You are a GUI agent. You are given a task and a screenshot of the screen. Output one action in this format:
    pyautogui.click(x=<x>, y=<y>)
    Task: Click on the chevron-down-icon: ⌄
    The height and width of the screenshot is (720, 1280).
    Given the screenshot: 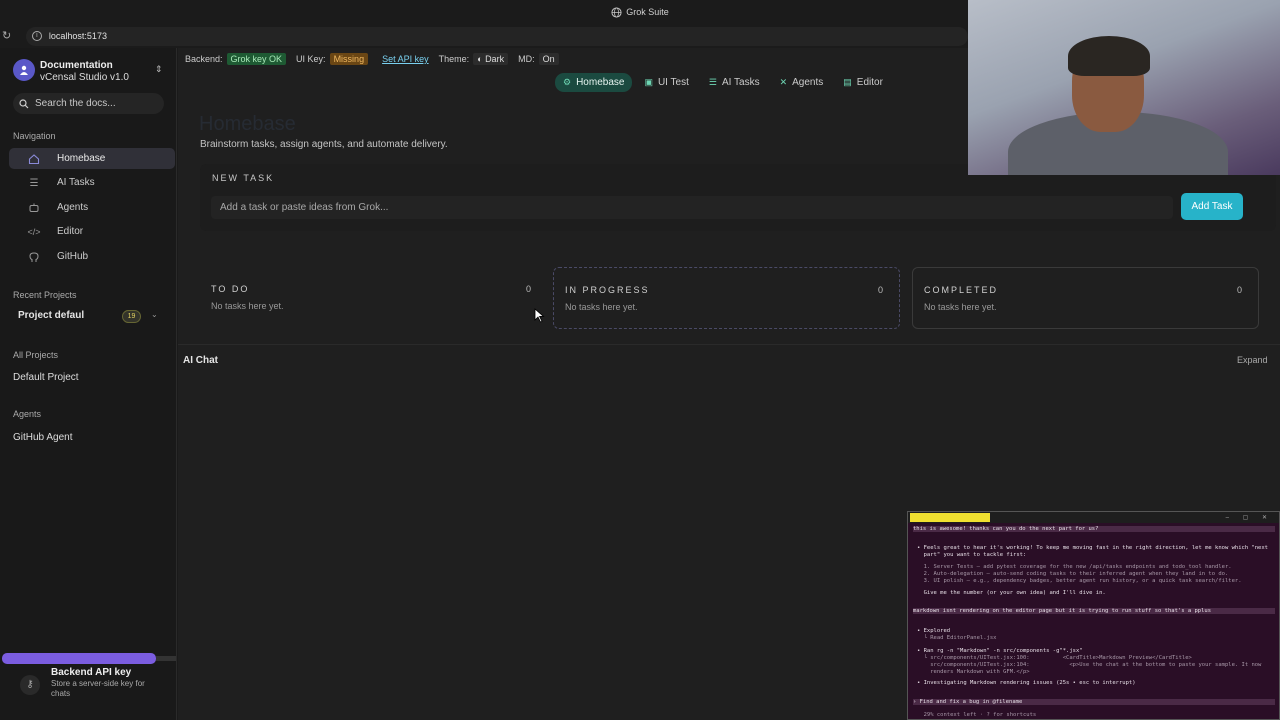 What is the action you would take?
    pyautogui.click(x=154, y=314)
    